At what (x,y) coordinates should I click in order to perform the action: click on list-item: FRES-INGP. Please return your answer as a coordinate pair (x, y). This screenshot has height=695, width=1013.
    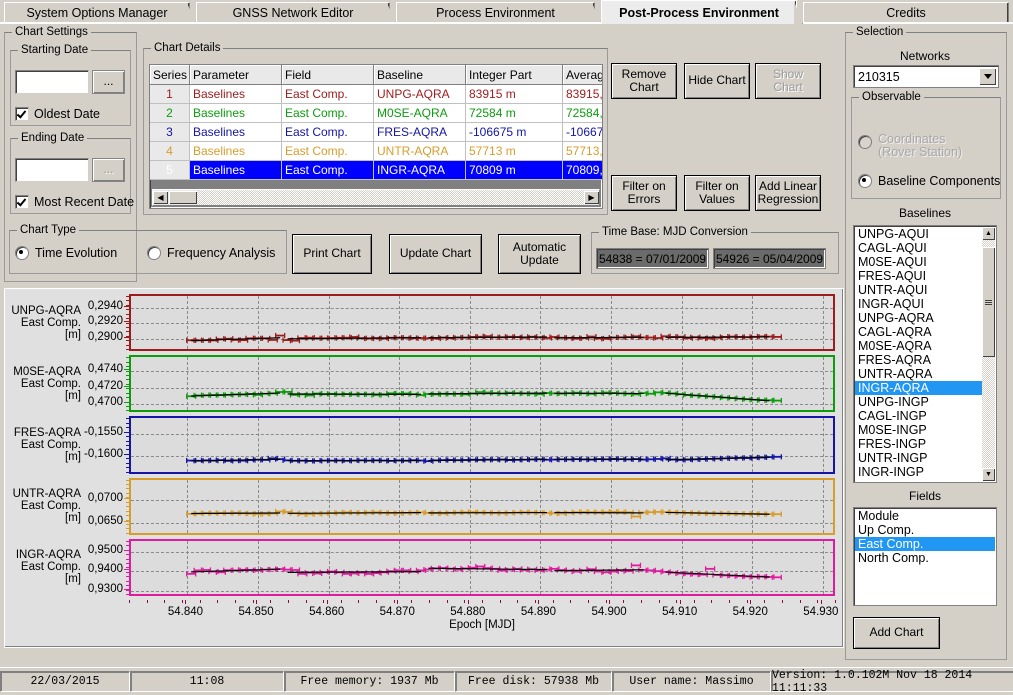
    Looking at the image, I should click on (918, 444).